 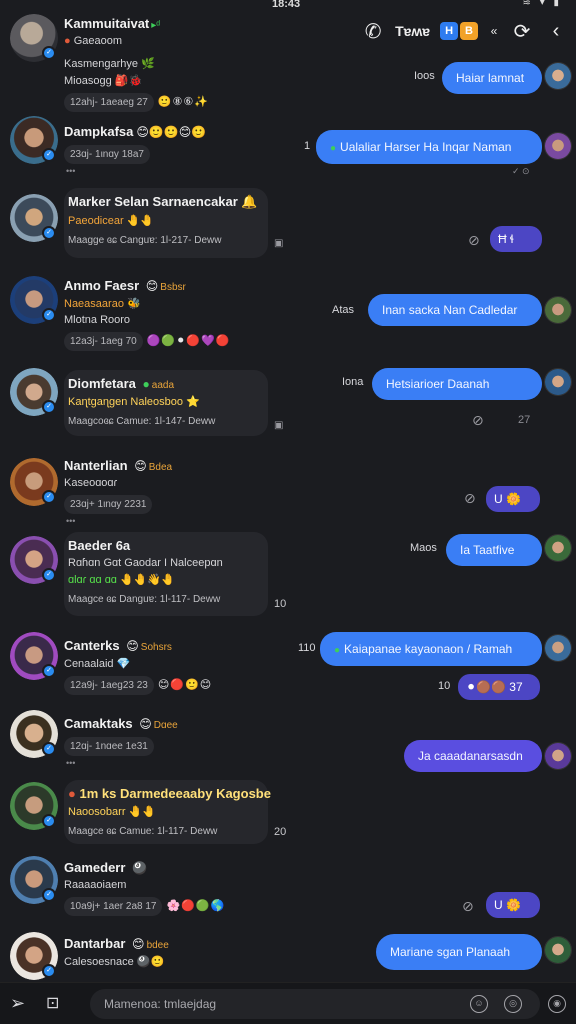 I want to click on chat-preview-2: Mioasogg 🎒🐞, so click(x=103, y=81).